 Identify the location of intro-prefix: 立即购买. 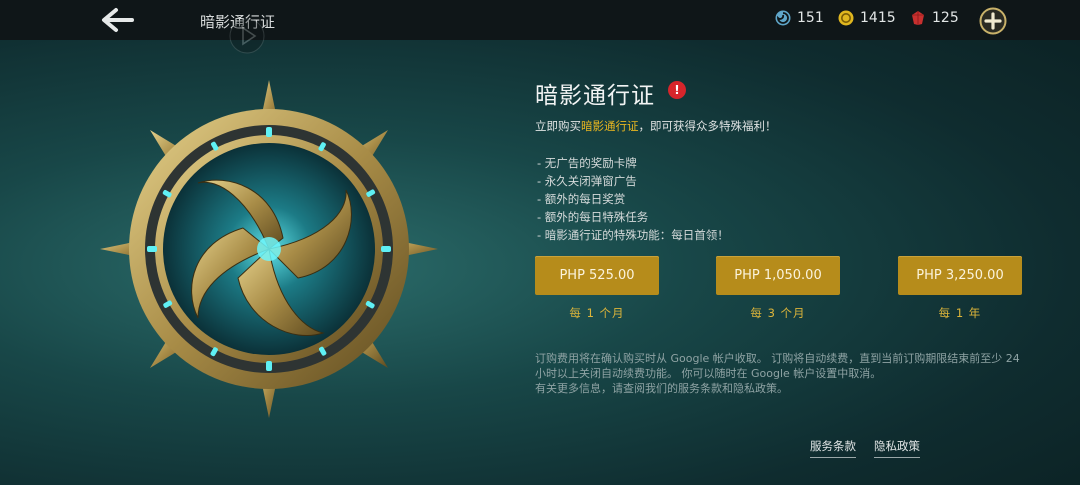
(558, 126).